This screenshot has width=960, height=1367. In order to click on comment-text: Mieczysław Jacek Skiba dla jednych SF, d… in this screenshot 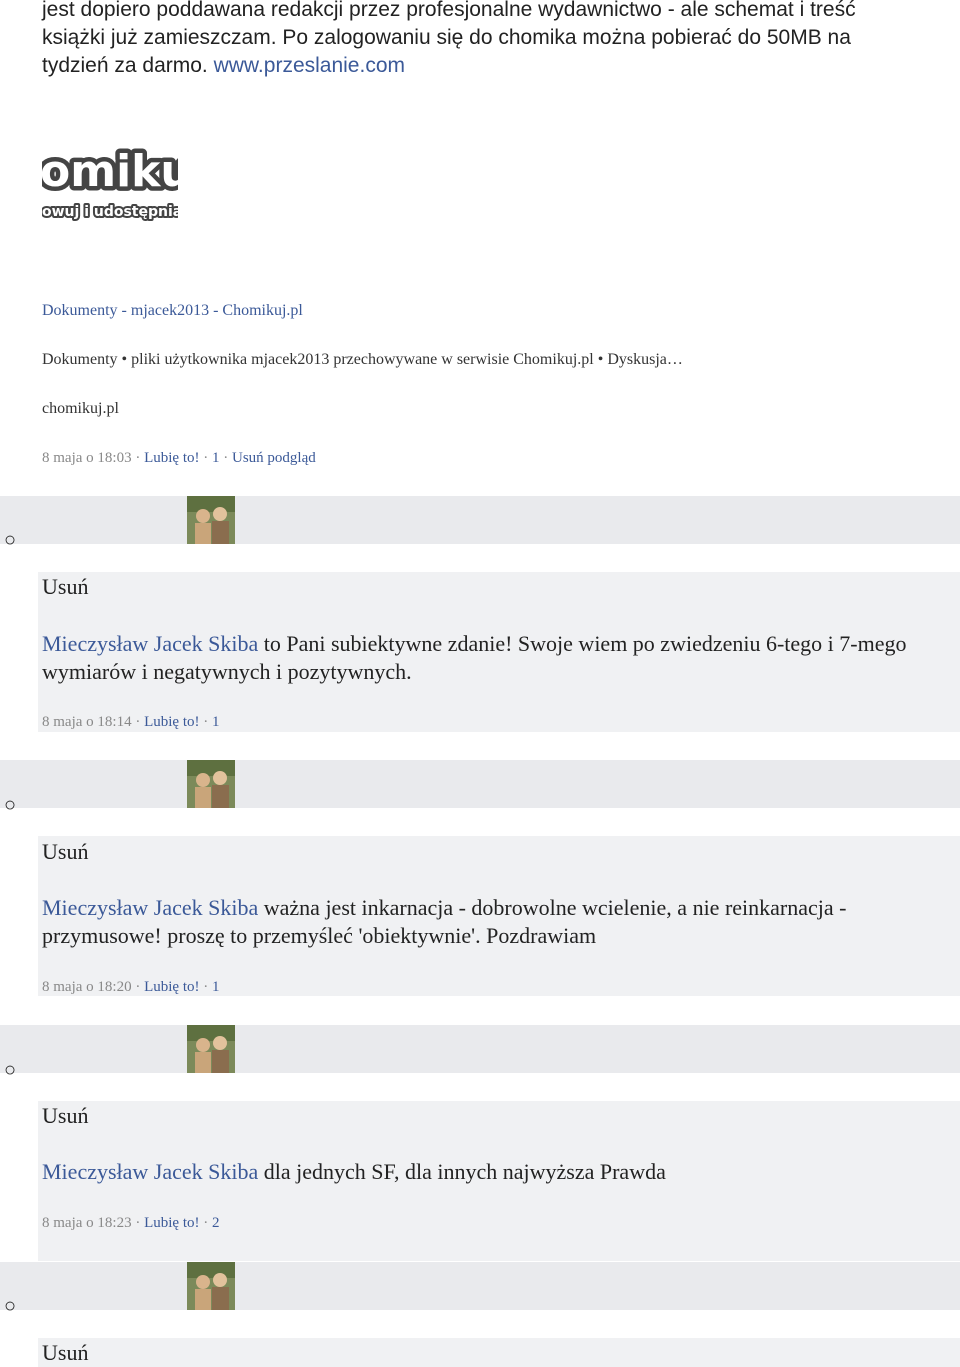, I will do `click(492, 1172)`.